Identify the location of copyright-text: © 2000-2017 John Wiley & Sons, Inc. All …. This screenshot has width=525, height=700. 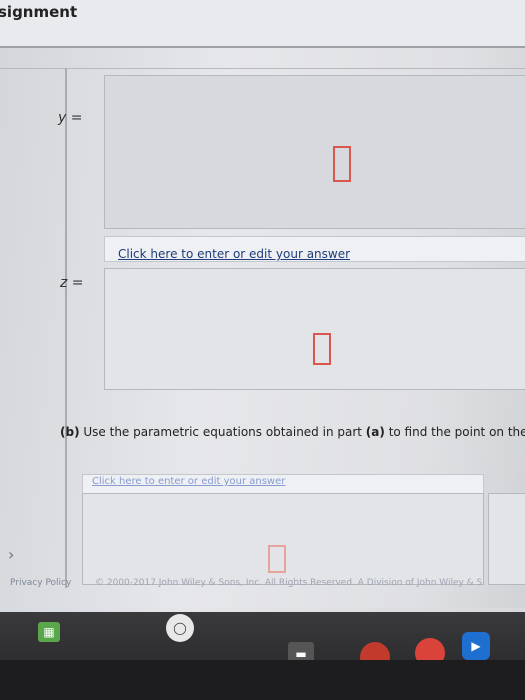
(289, 583).